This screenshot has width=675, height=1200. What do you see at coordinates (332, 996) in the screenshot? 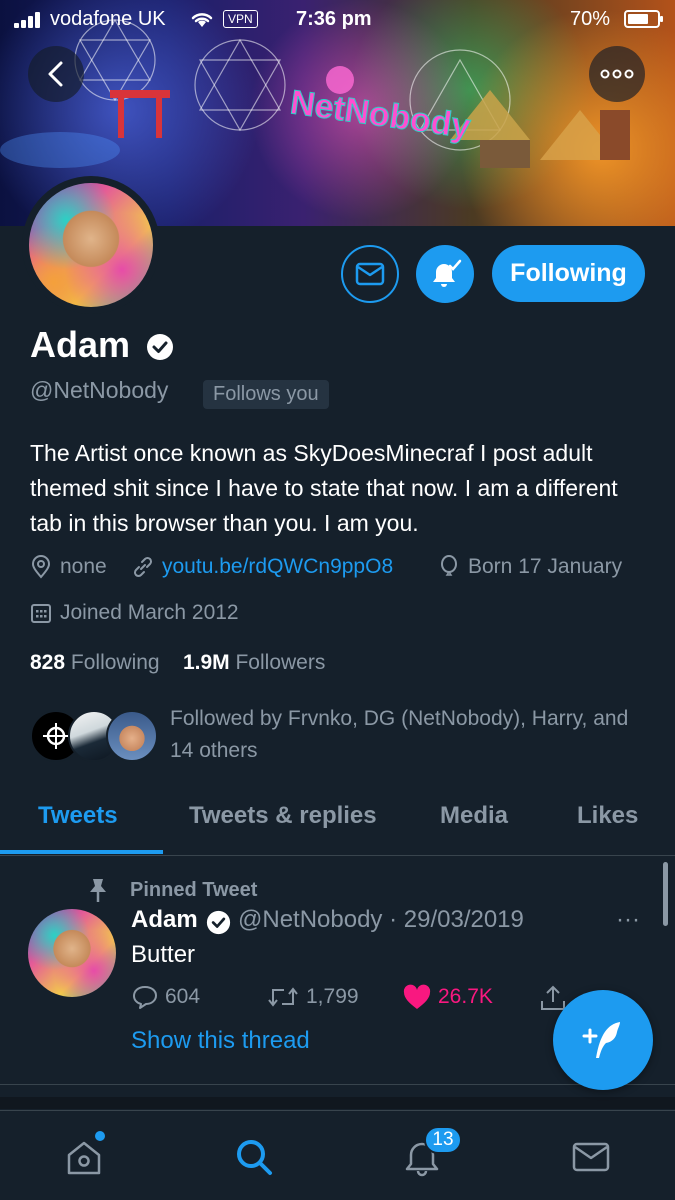
I see `retweet-count: 1,799` at bounding box center [332, 996].